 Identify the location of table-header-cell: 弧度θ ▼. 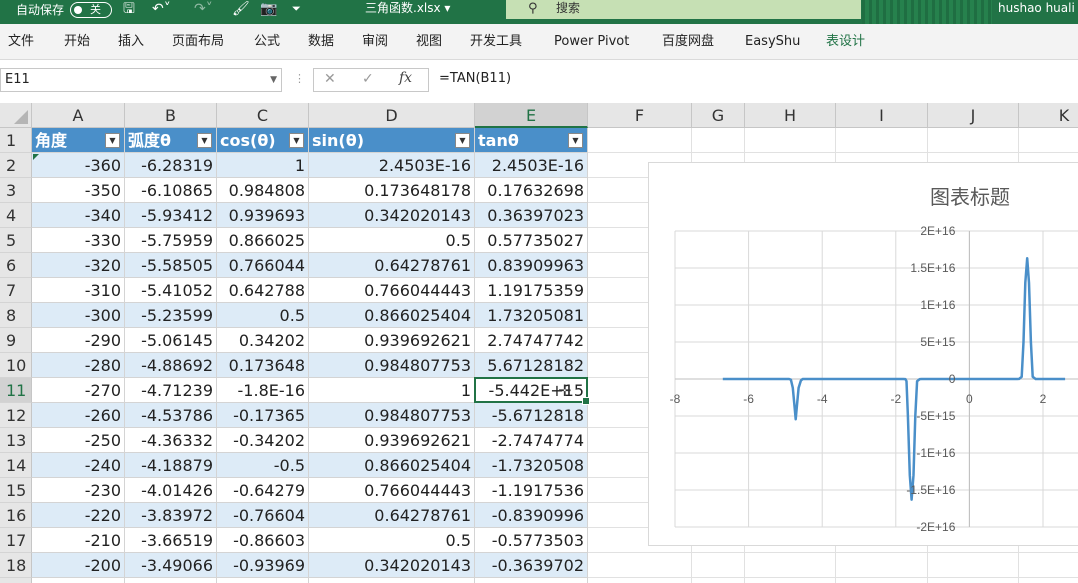
(171, 140).